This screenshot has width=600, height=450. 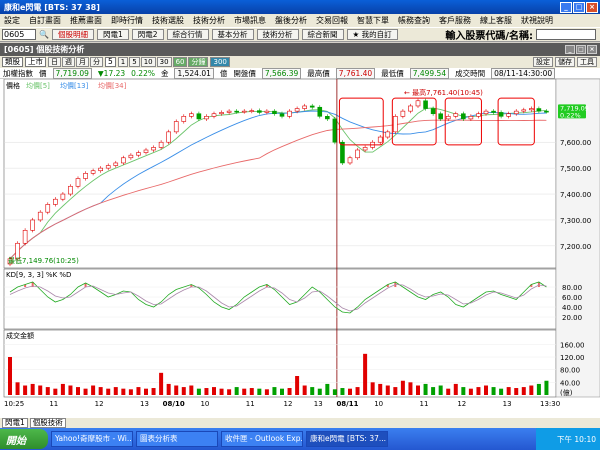 What do you see at coordinates (168, 20) in the screenshot?
I see `menu-item: 技術選股` at bounding box center [168, 20].